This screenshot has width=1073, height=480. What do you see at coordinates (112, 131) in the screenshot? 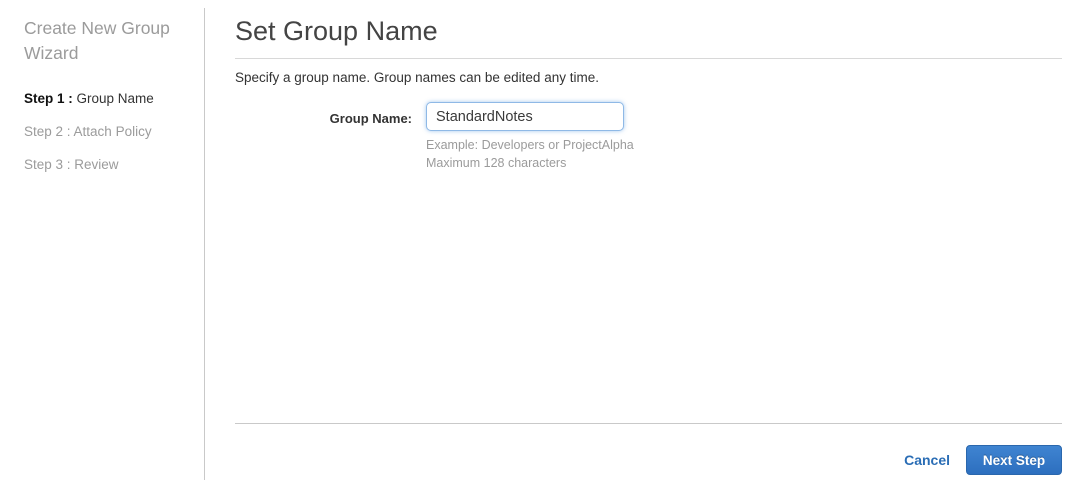
I see `step-label: Attach Policy` at bounding box center [112, 131].